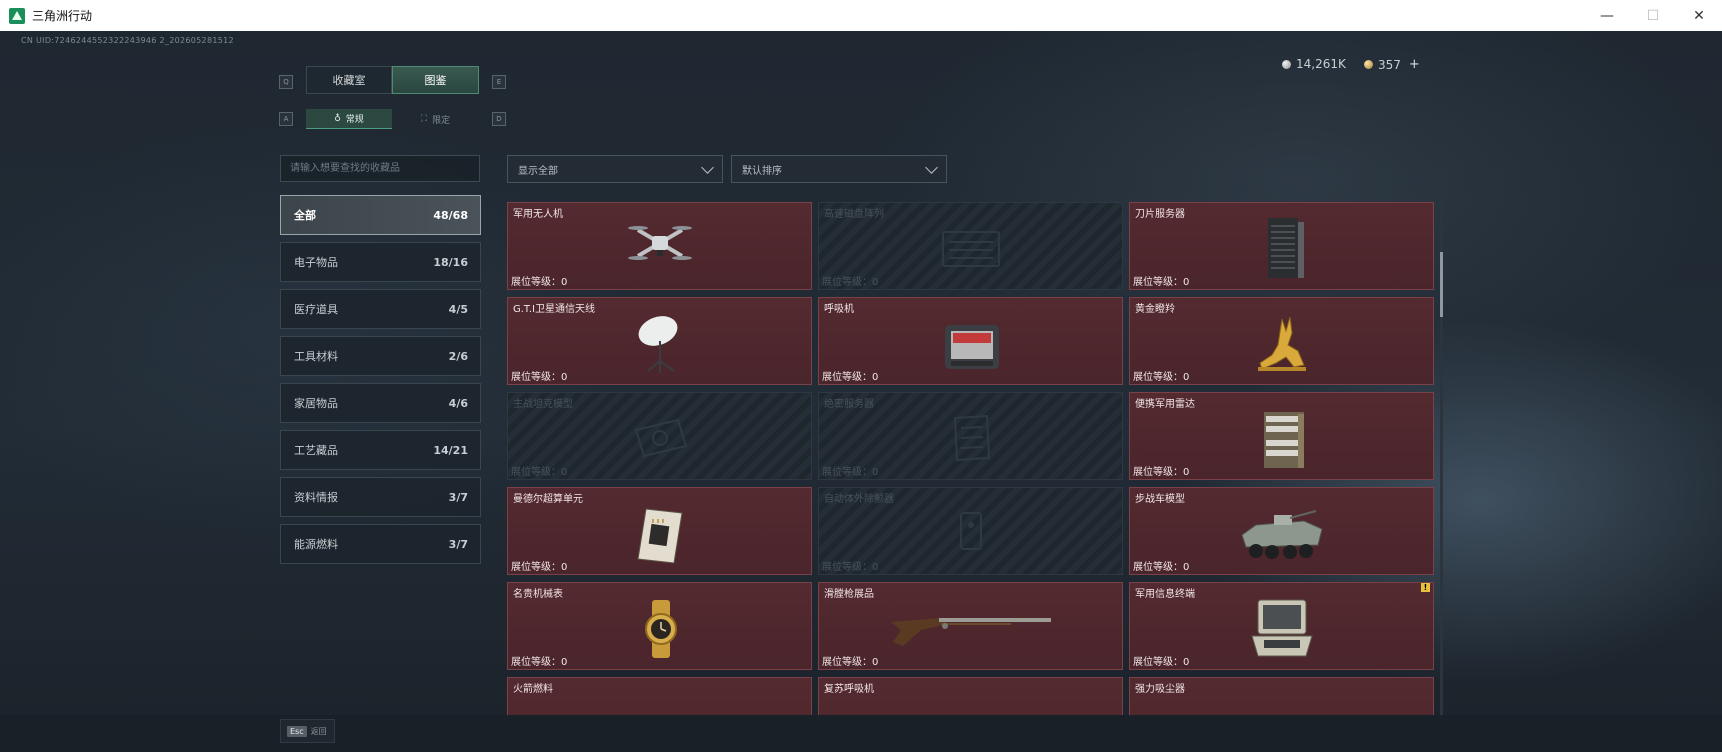 Image resolution: width=1722 pixels, height=752 pixels. Describe the element at coordinates (499, 119) in the screenshot. I see `key-hint-d: D` at that location.